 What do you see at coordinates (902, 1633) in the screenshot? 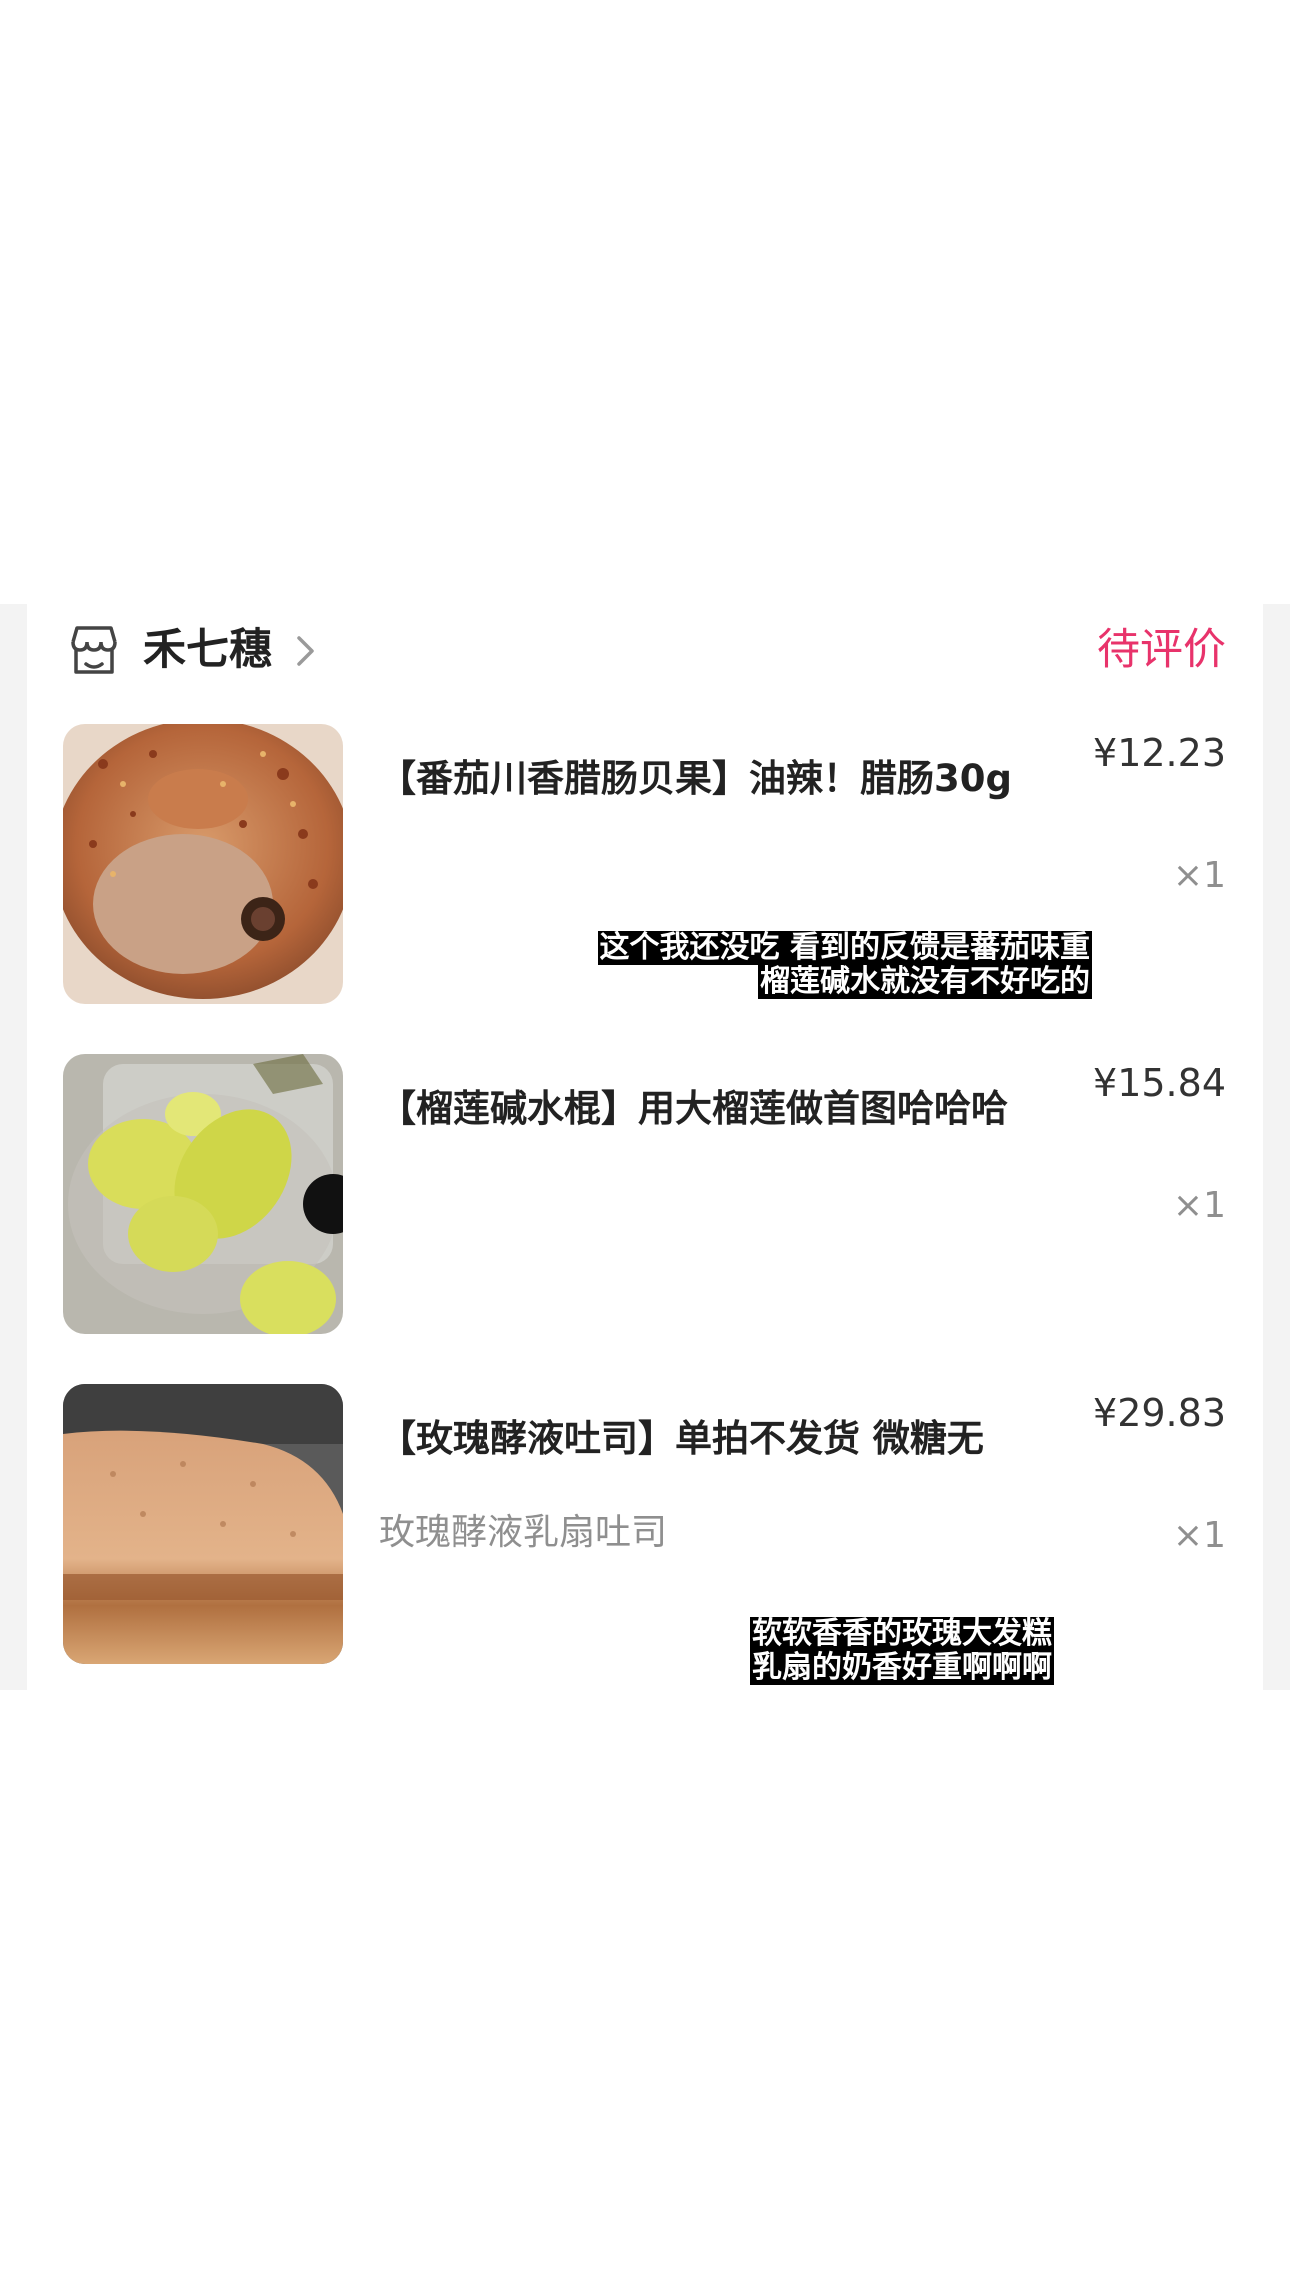
I see `caption-line: 软软香香的玫瑰大发糕` at bounding box center [902, 1633].